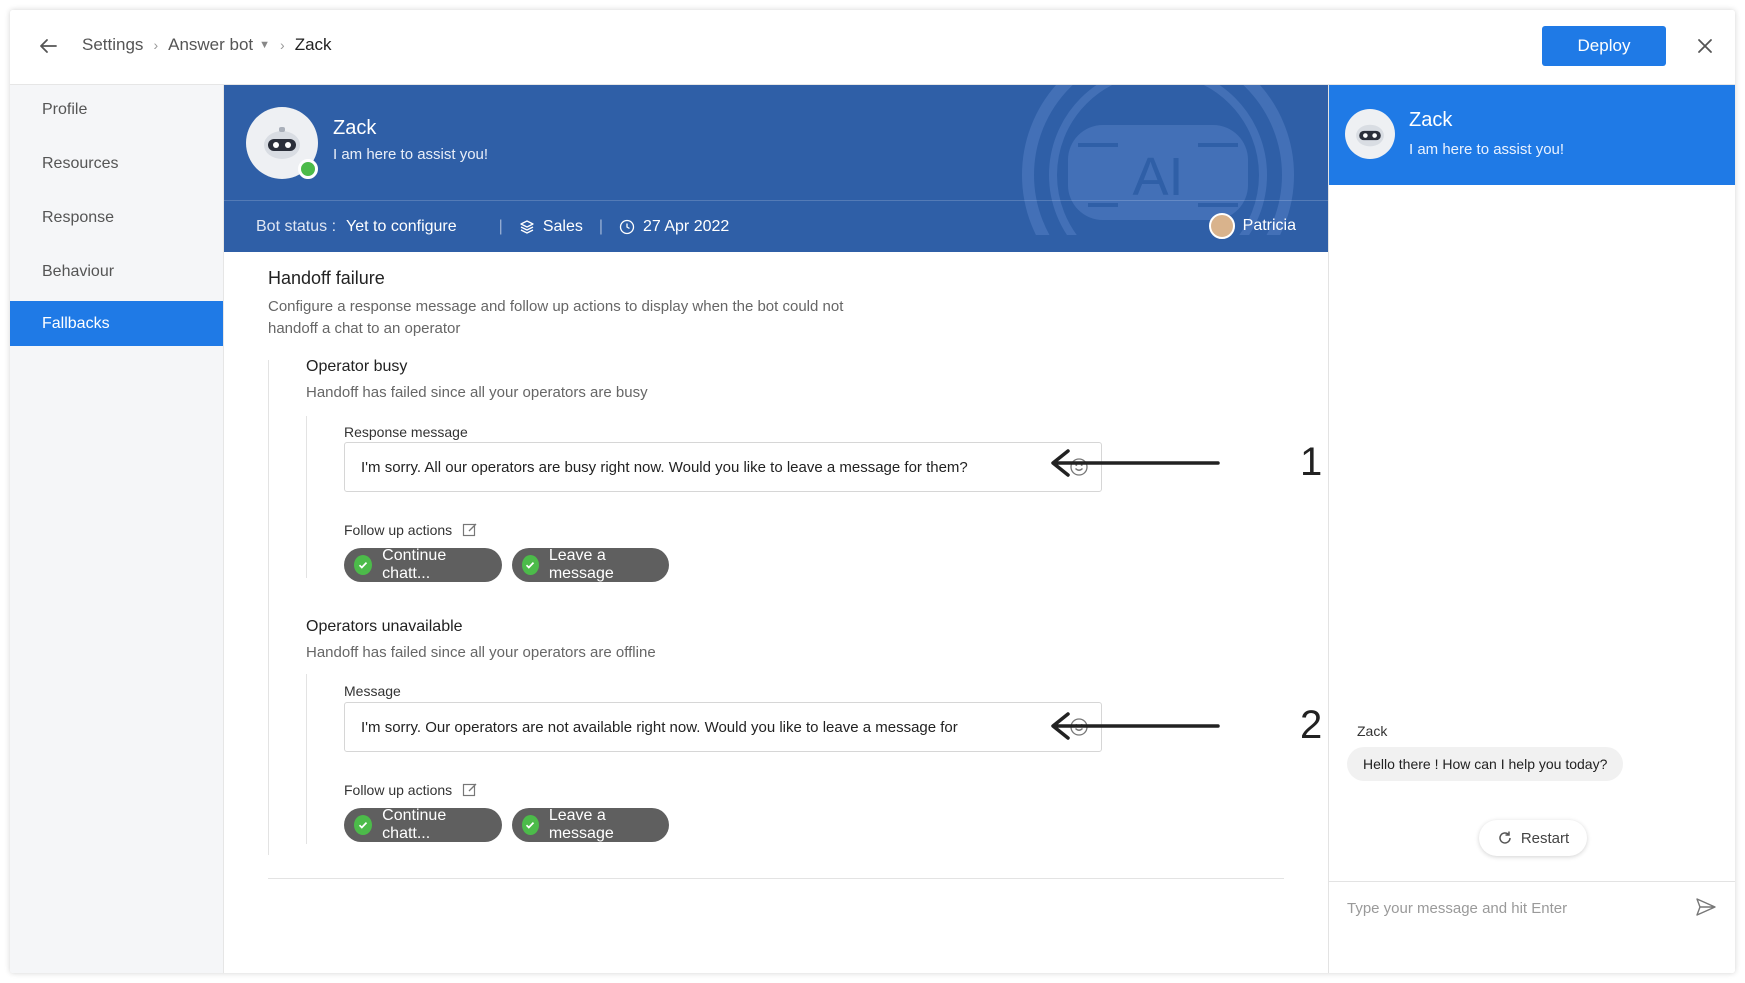 Image resolution: width=1745 pixels, height=983 pixels. Describe the element at coordinates (527, 227) in the screenshot. I see `layers-icon` at that location.